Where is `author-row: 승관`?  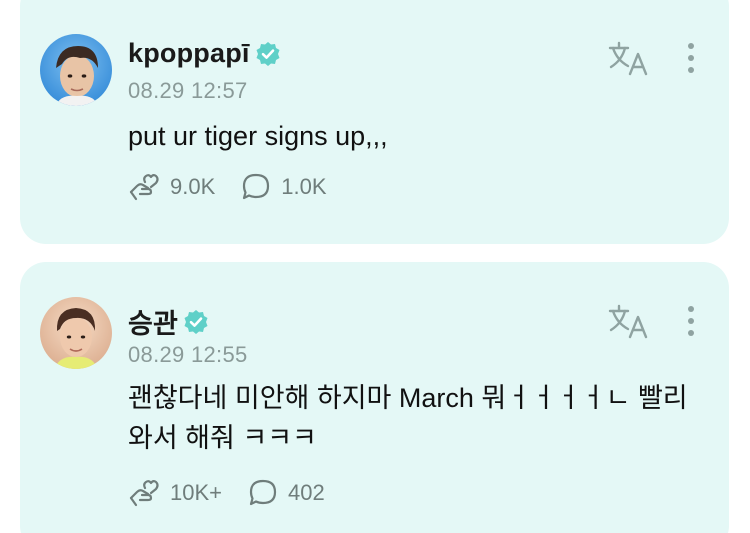
author-row: 승관 is located at coordinates (168, 321).